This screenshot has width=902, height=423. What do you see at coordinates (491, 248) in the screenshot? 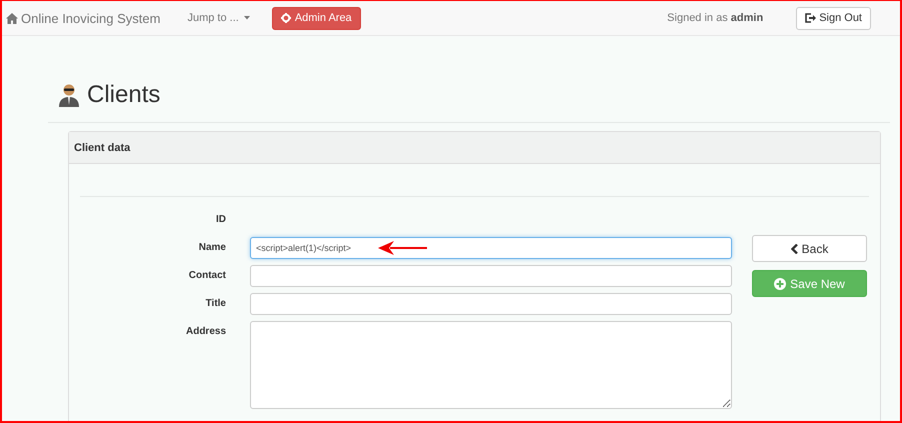
I see `input-field: <script>alert(1)</script>` at bounding box center [491, 248].